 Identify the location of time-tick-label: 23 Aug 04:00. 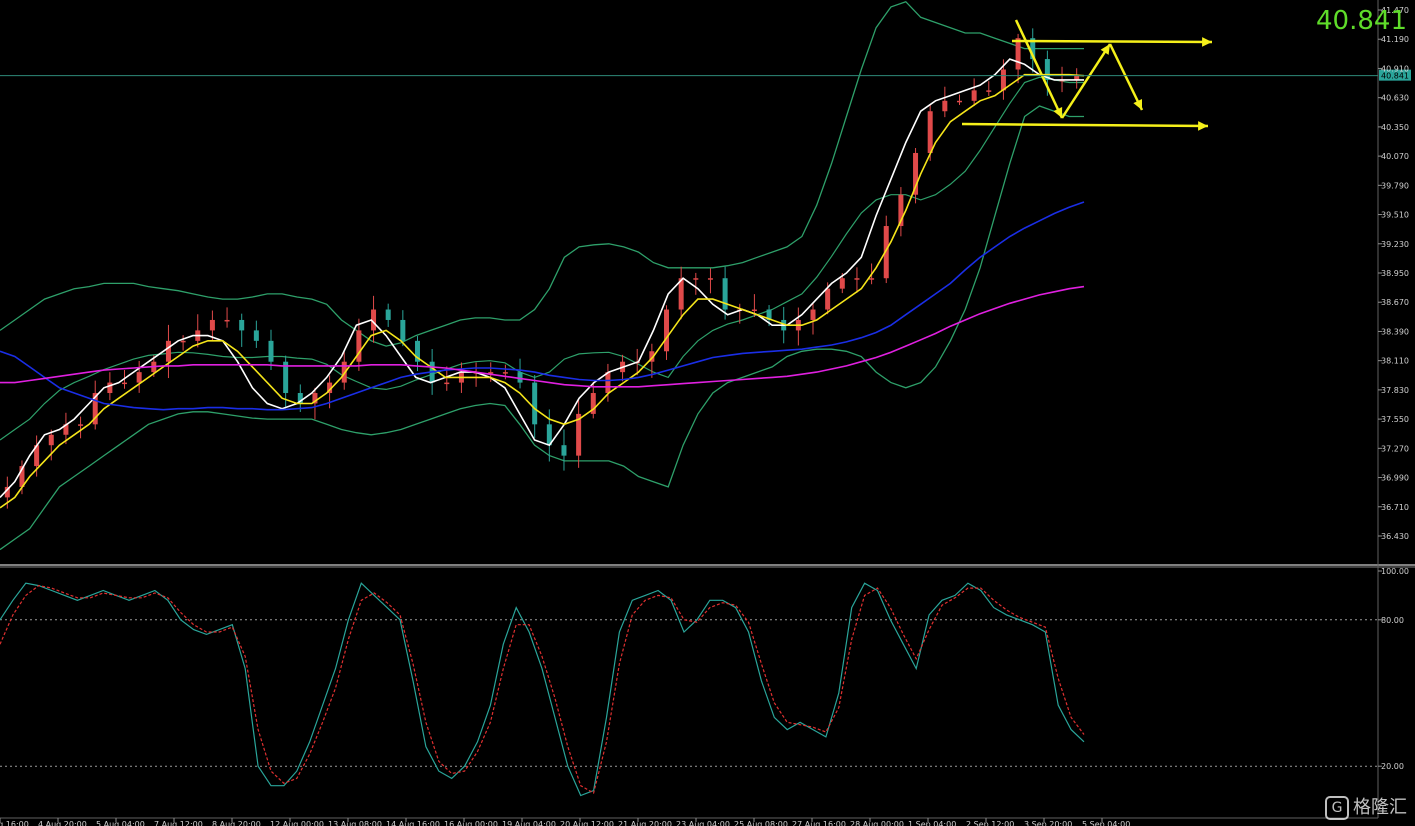
(703, 823).